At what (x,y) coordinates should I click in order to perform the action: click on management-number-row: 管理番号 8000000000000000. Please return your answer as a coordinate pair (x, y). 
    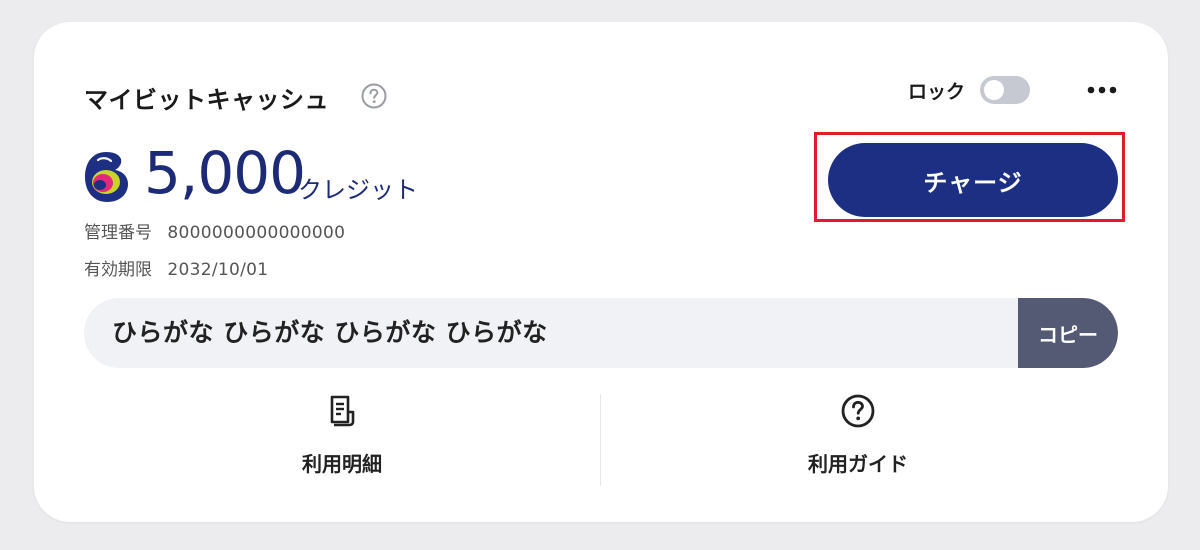
    Looking at the image, I should click on (214, 230).